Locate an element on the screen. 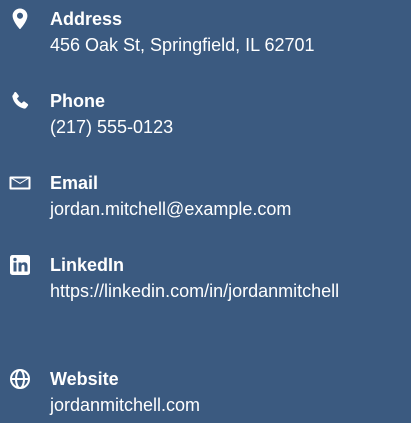 This screenshot has height=423, width=411. contact-value-email: jordan.mitchell@example.com is located at coordinates (226, 209).